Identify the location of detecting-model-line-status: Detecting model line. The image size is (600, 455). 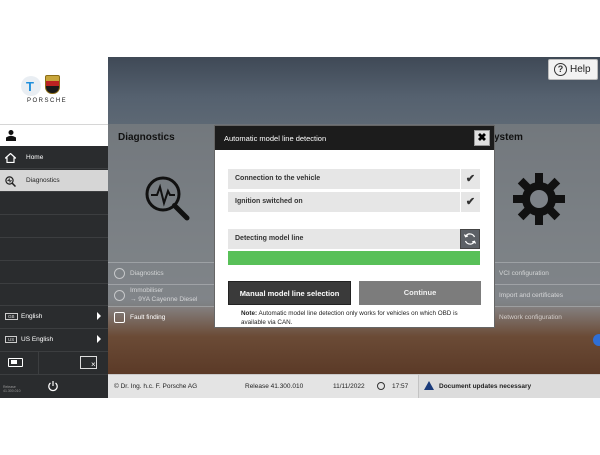
(354, 239).